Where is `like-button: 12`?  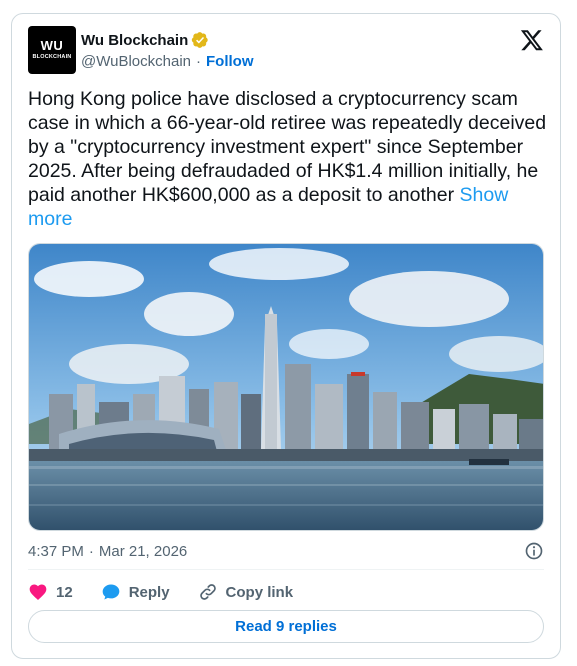 like-button: 12 is located at coordinates (50, 592).